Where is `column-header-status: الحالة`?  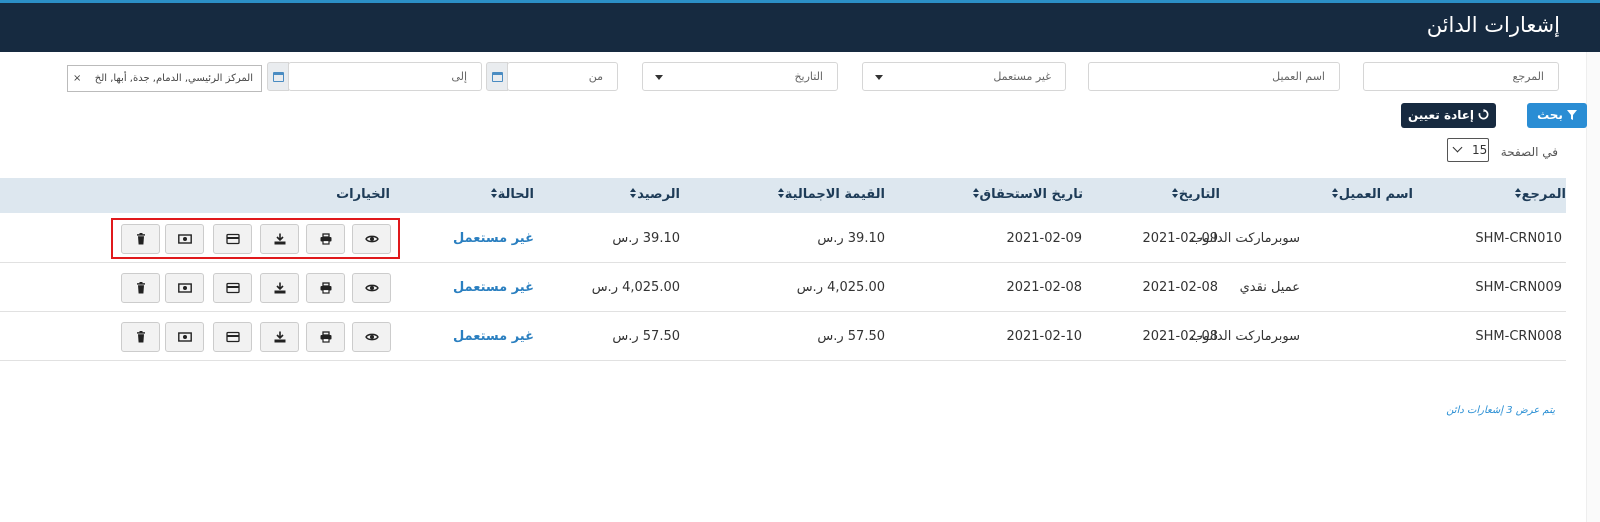
column-header-status: الحالة is located at coordinates (511, 194).